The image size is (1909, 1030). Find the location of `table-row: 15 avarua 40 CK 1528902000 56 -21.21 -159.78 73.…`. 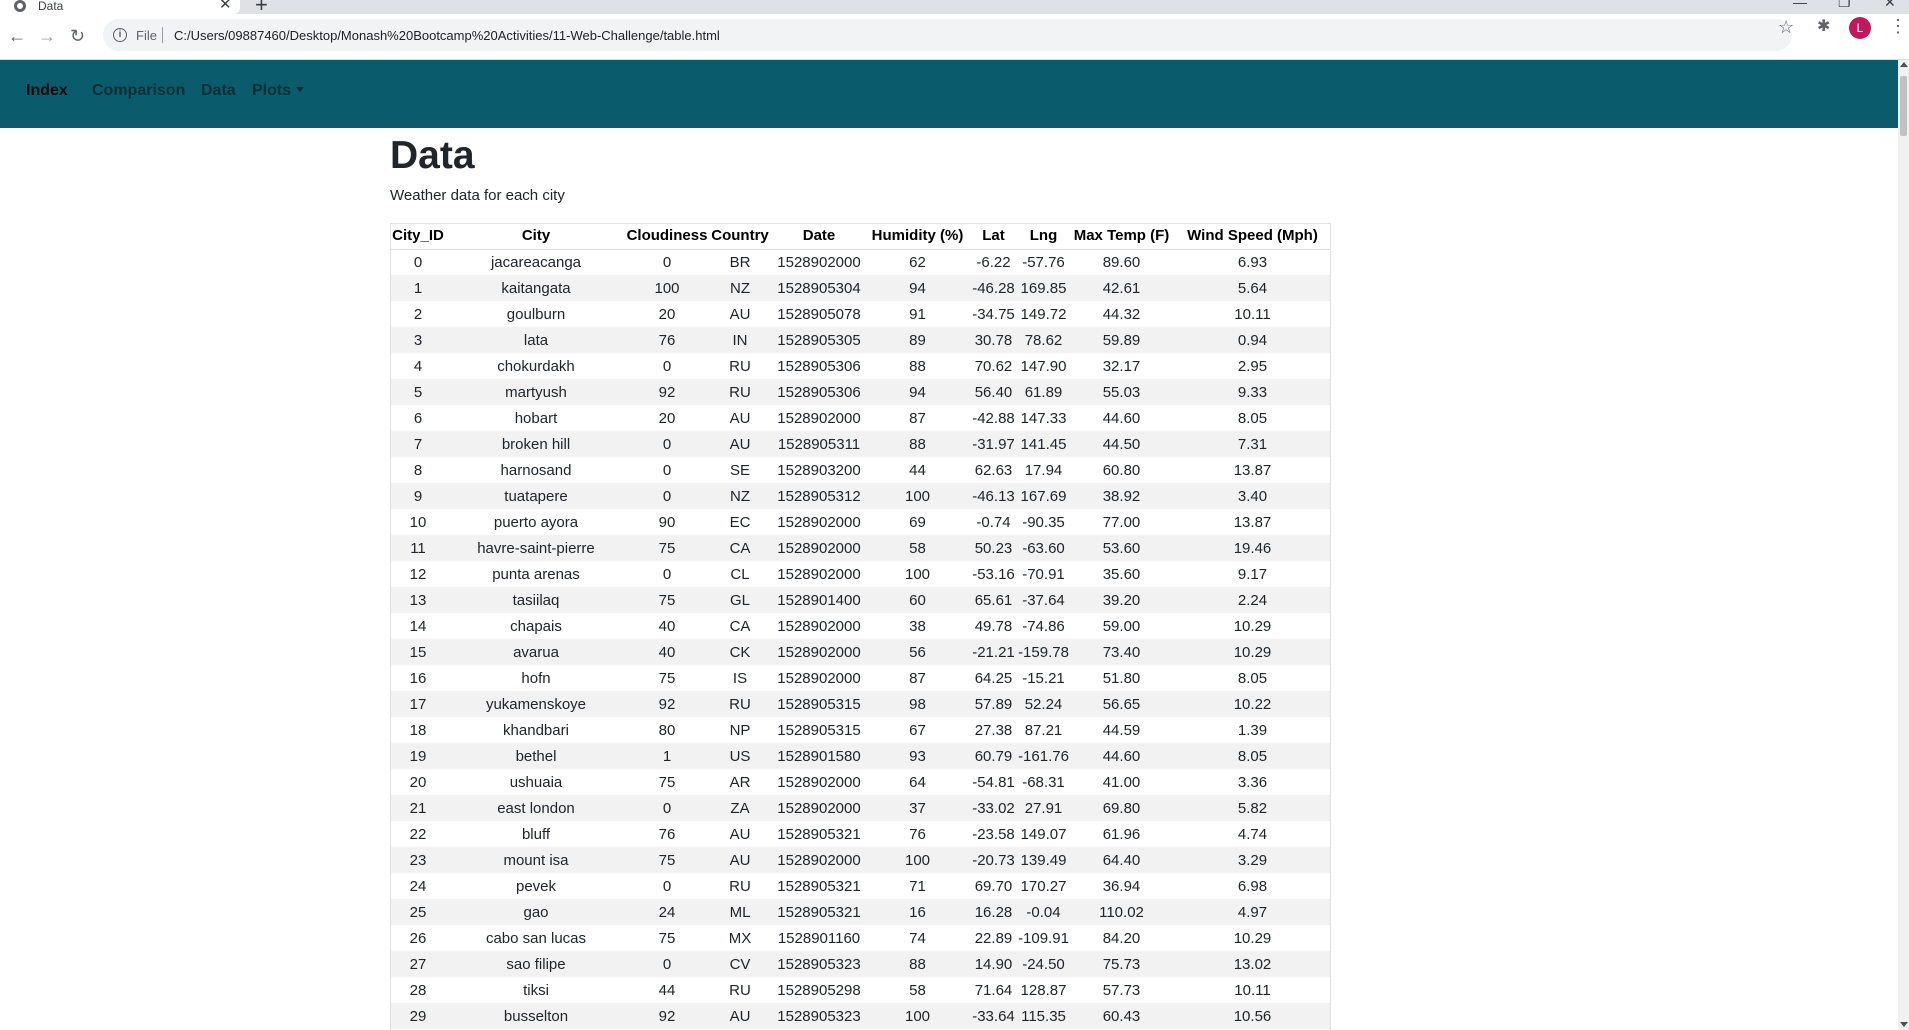

table-row: 15 avarua 40 CK 1528902000 56 -21.21 -159.78 73.… is located at coordinates (860, 652).